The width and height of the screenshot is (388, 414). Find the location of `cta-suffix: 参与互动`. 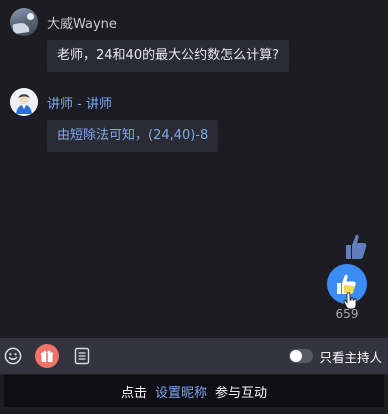

cta-suffix: 参与互动 is located at coordinates (241, 393).